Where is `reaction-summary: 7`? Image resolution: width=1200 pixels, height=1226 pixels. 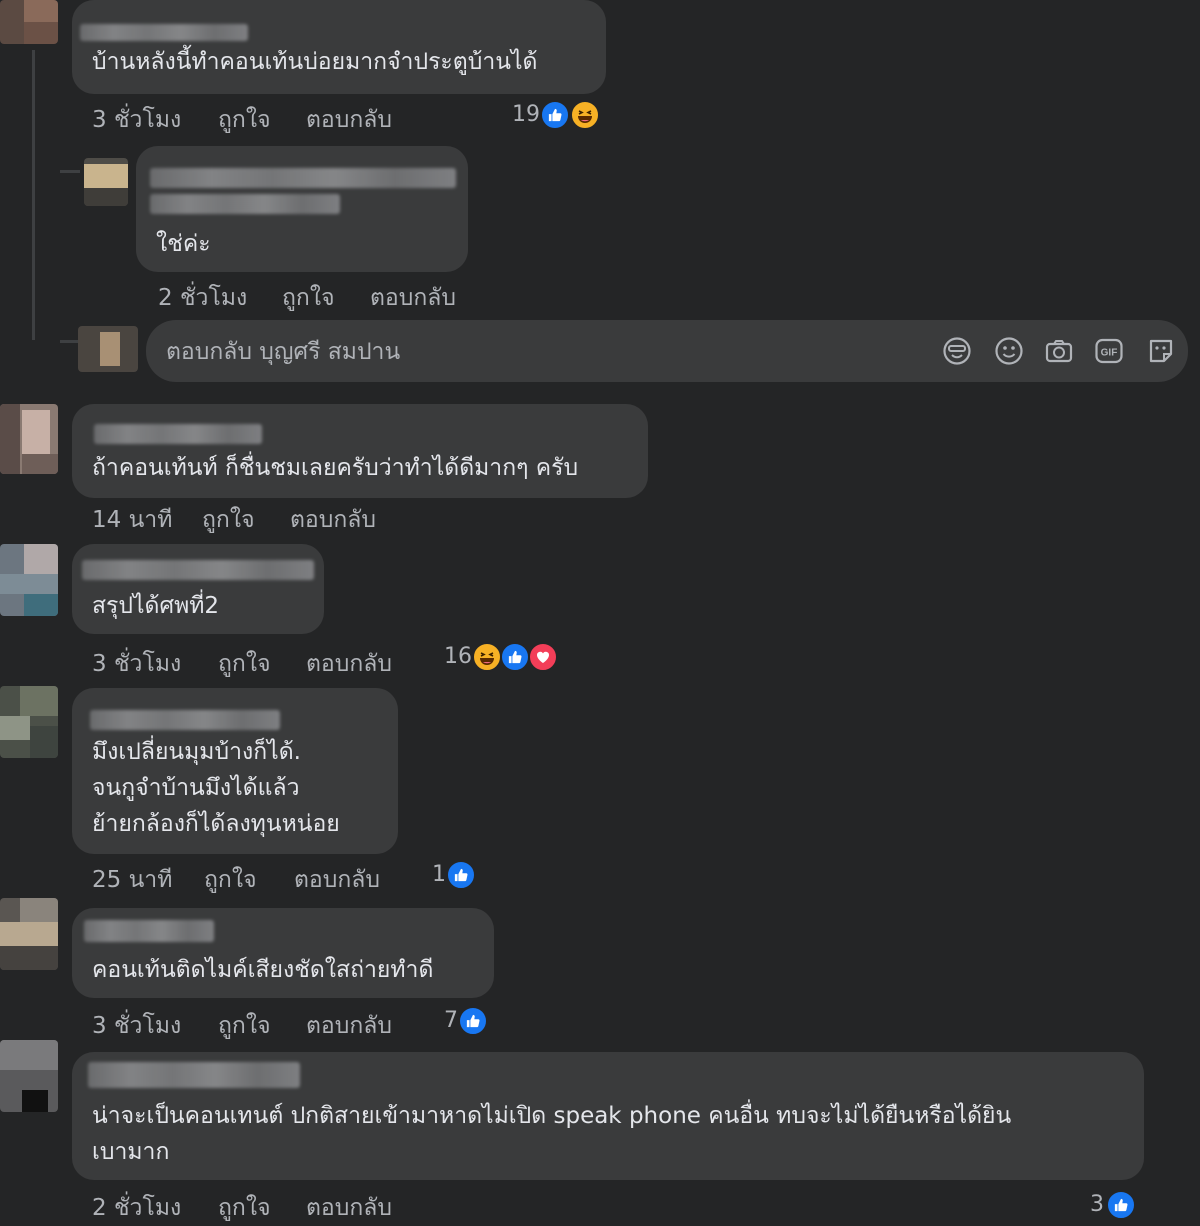
reaction-summary: 7 is located at coordinates (472, 1022).